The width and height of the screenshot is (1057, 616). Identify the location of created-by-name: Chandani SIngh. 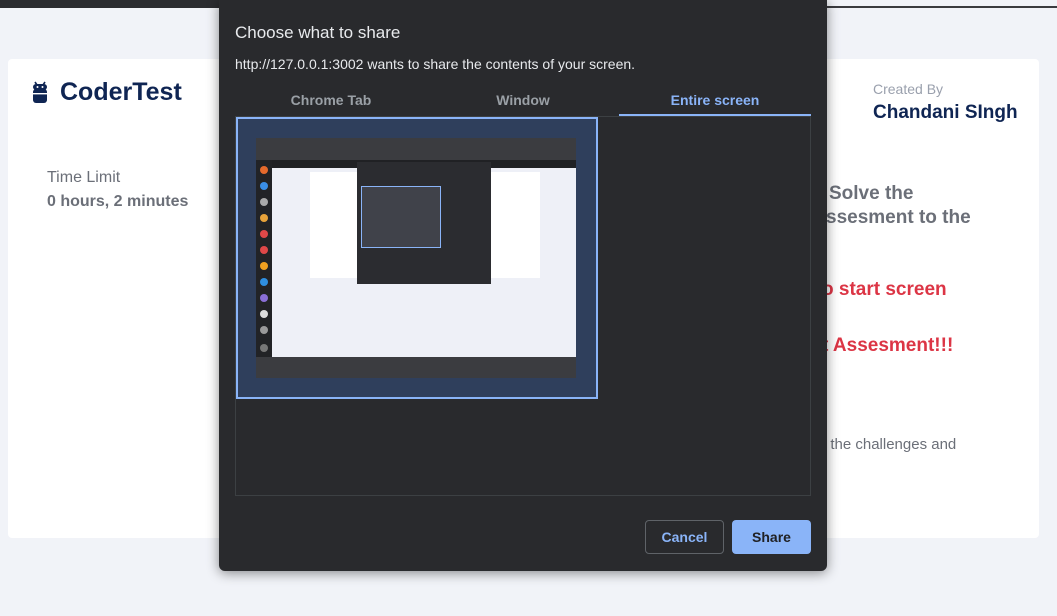
(945, 112).